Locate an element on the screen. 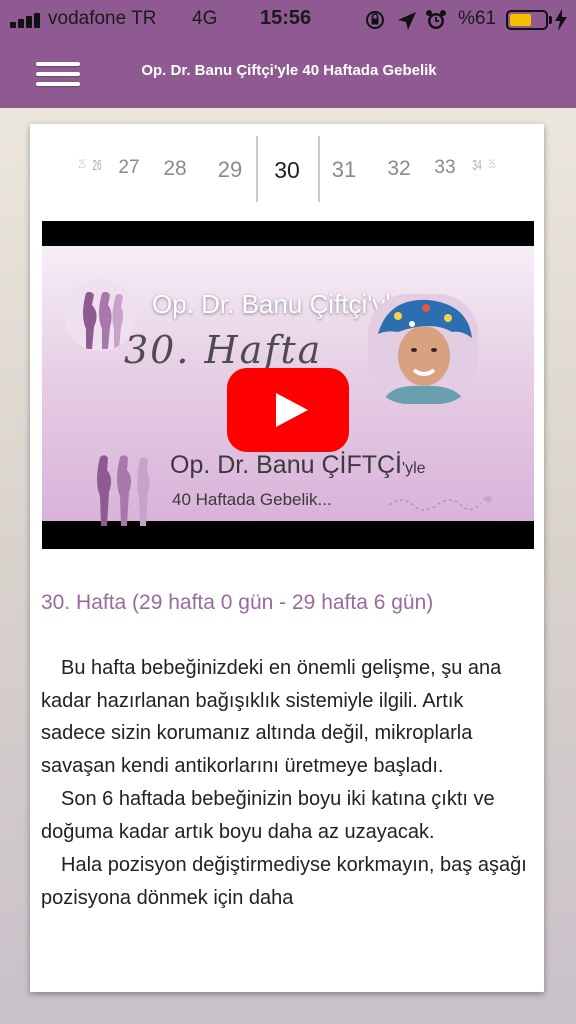 Image resolution: width=576 pixels, height=1024 pixels. alarm-icon is located at coordinates (436, 19).